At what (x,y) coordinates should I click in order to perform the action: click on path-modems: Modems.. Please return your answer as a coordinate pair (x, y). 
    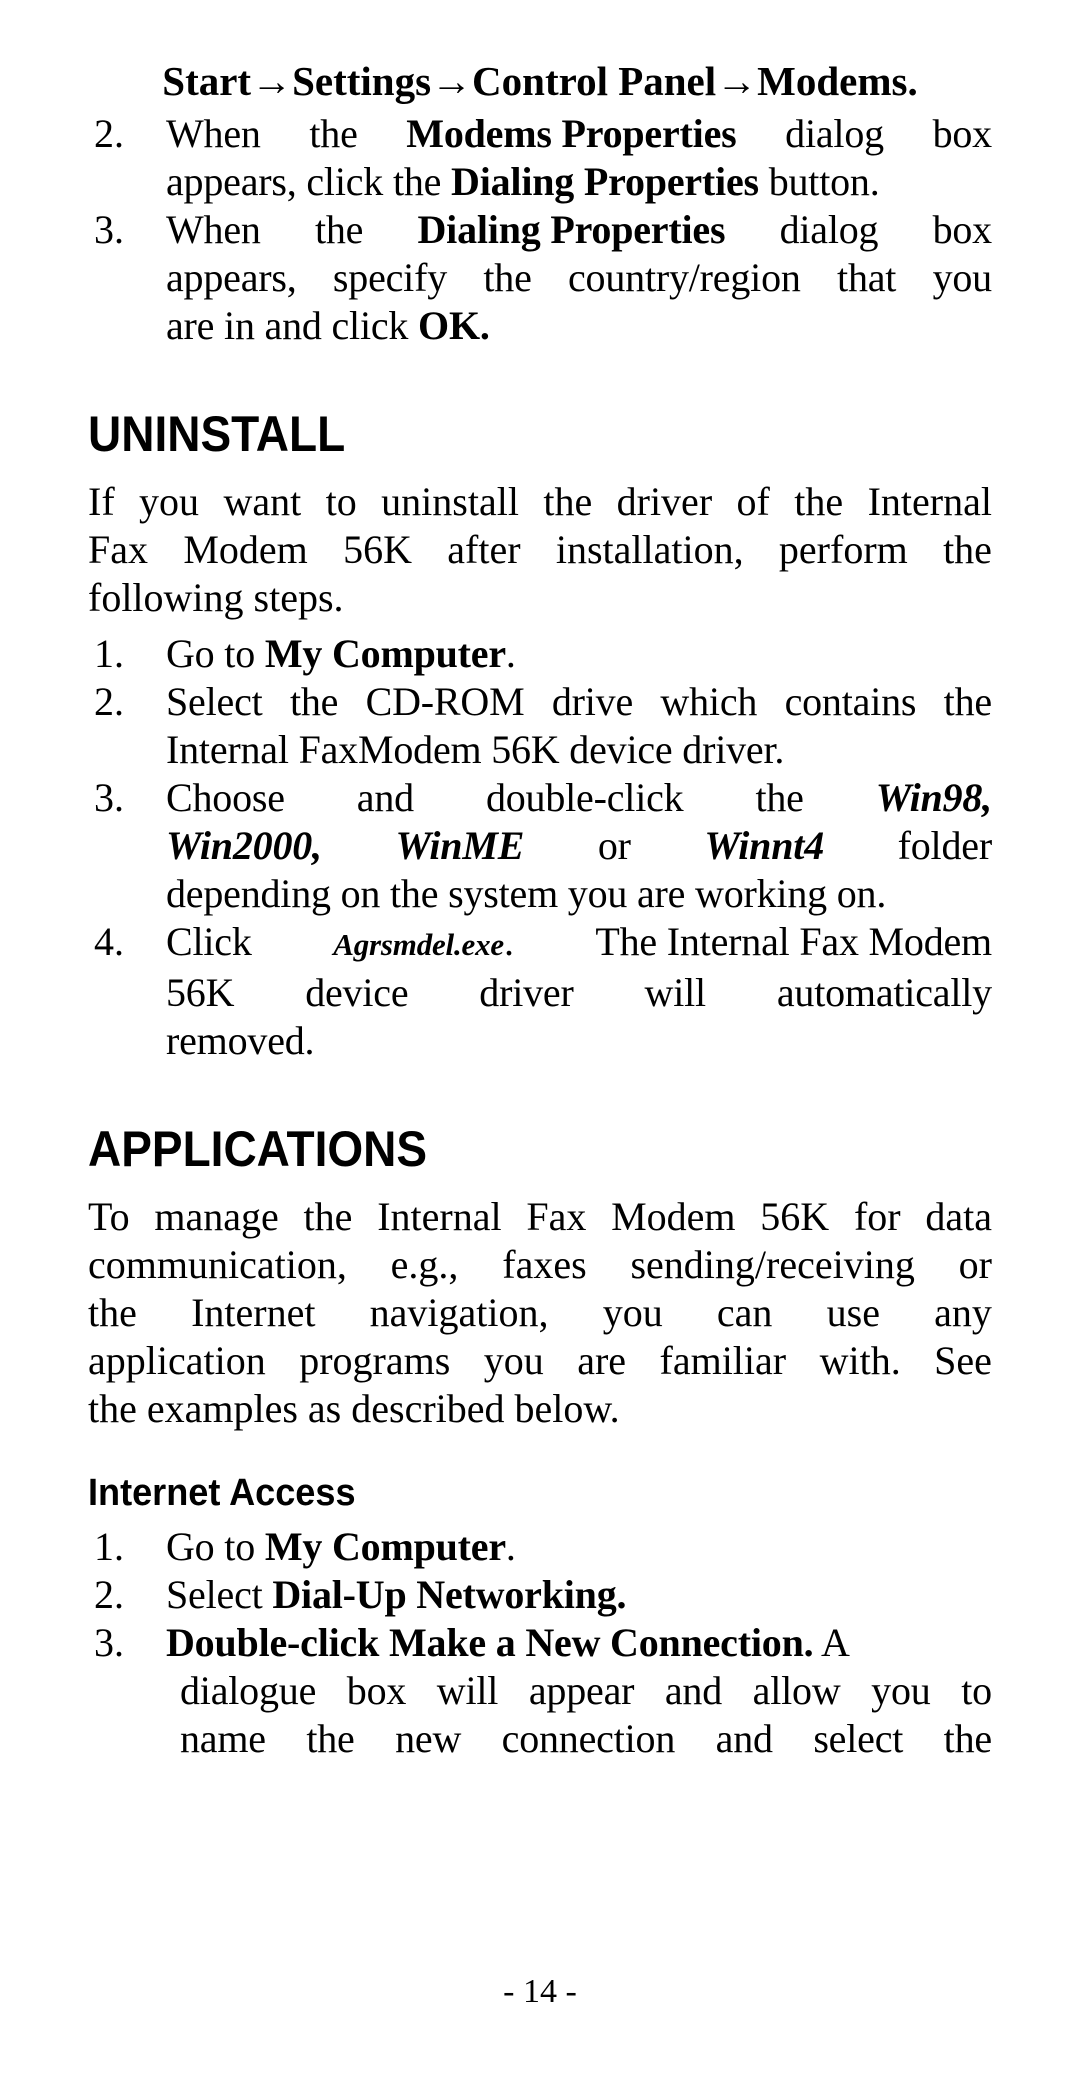
    Looking at the image, I should click on (837, 81).